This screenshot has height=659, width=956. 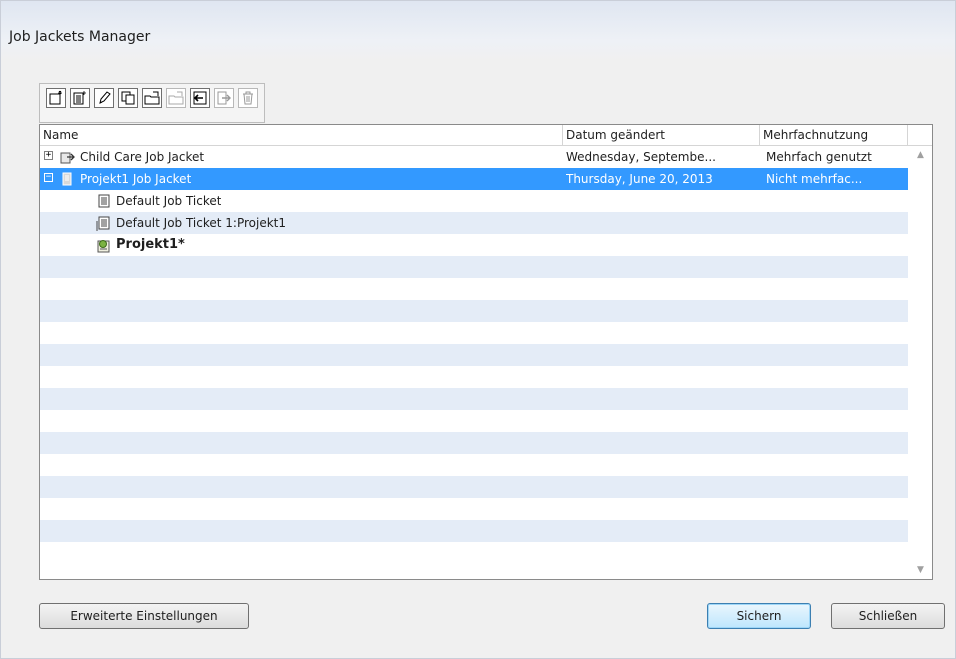 I want to click on import-icon, so click(x=200, y=98).